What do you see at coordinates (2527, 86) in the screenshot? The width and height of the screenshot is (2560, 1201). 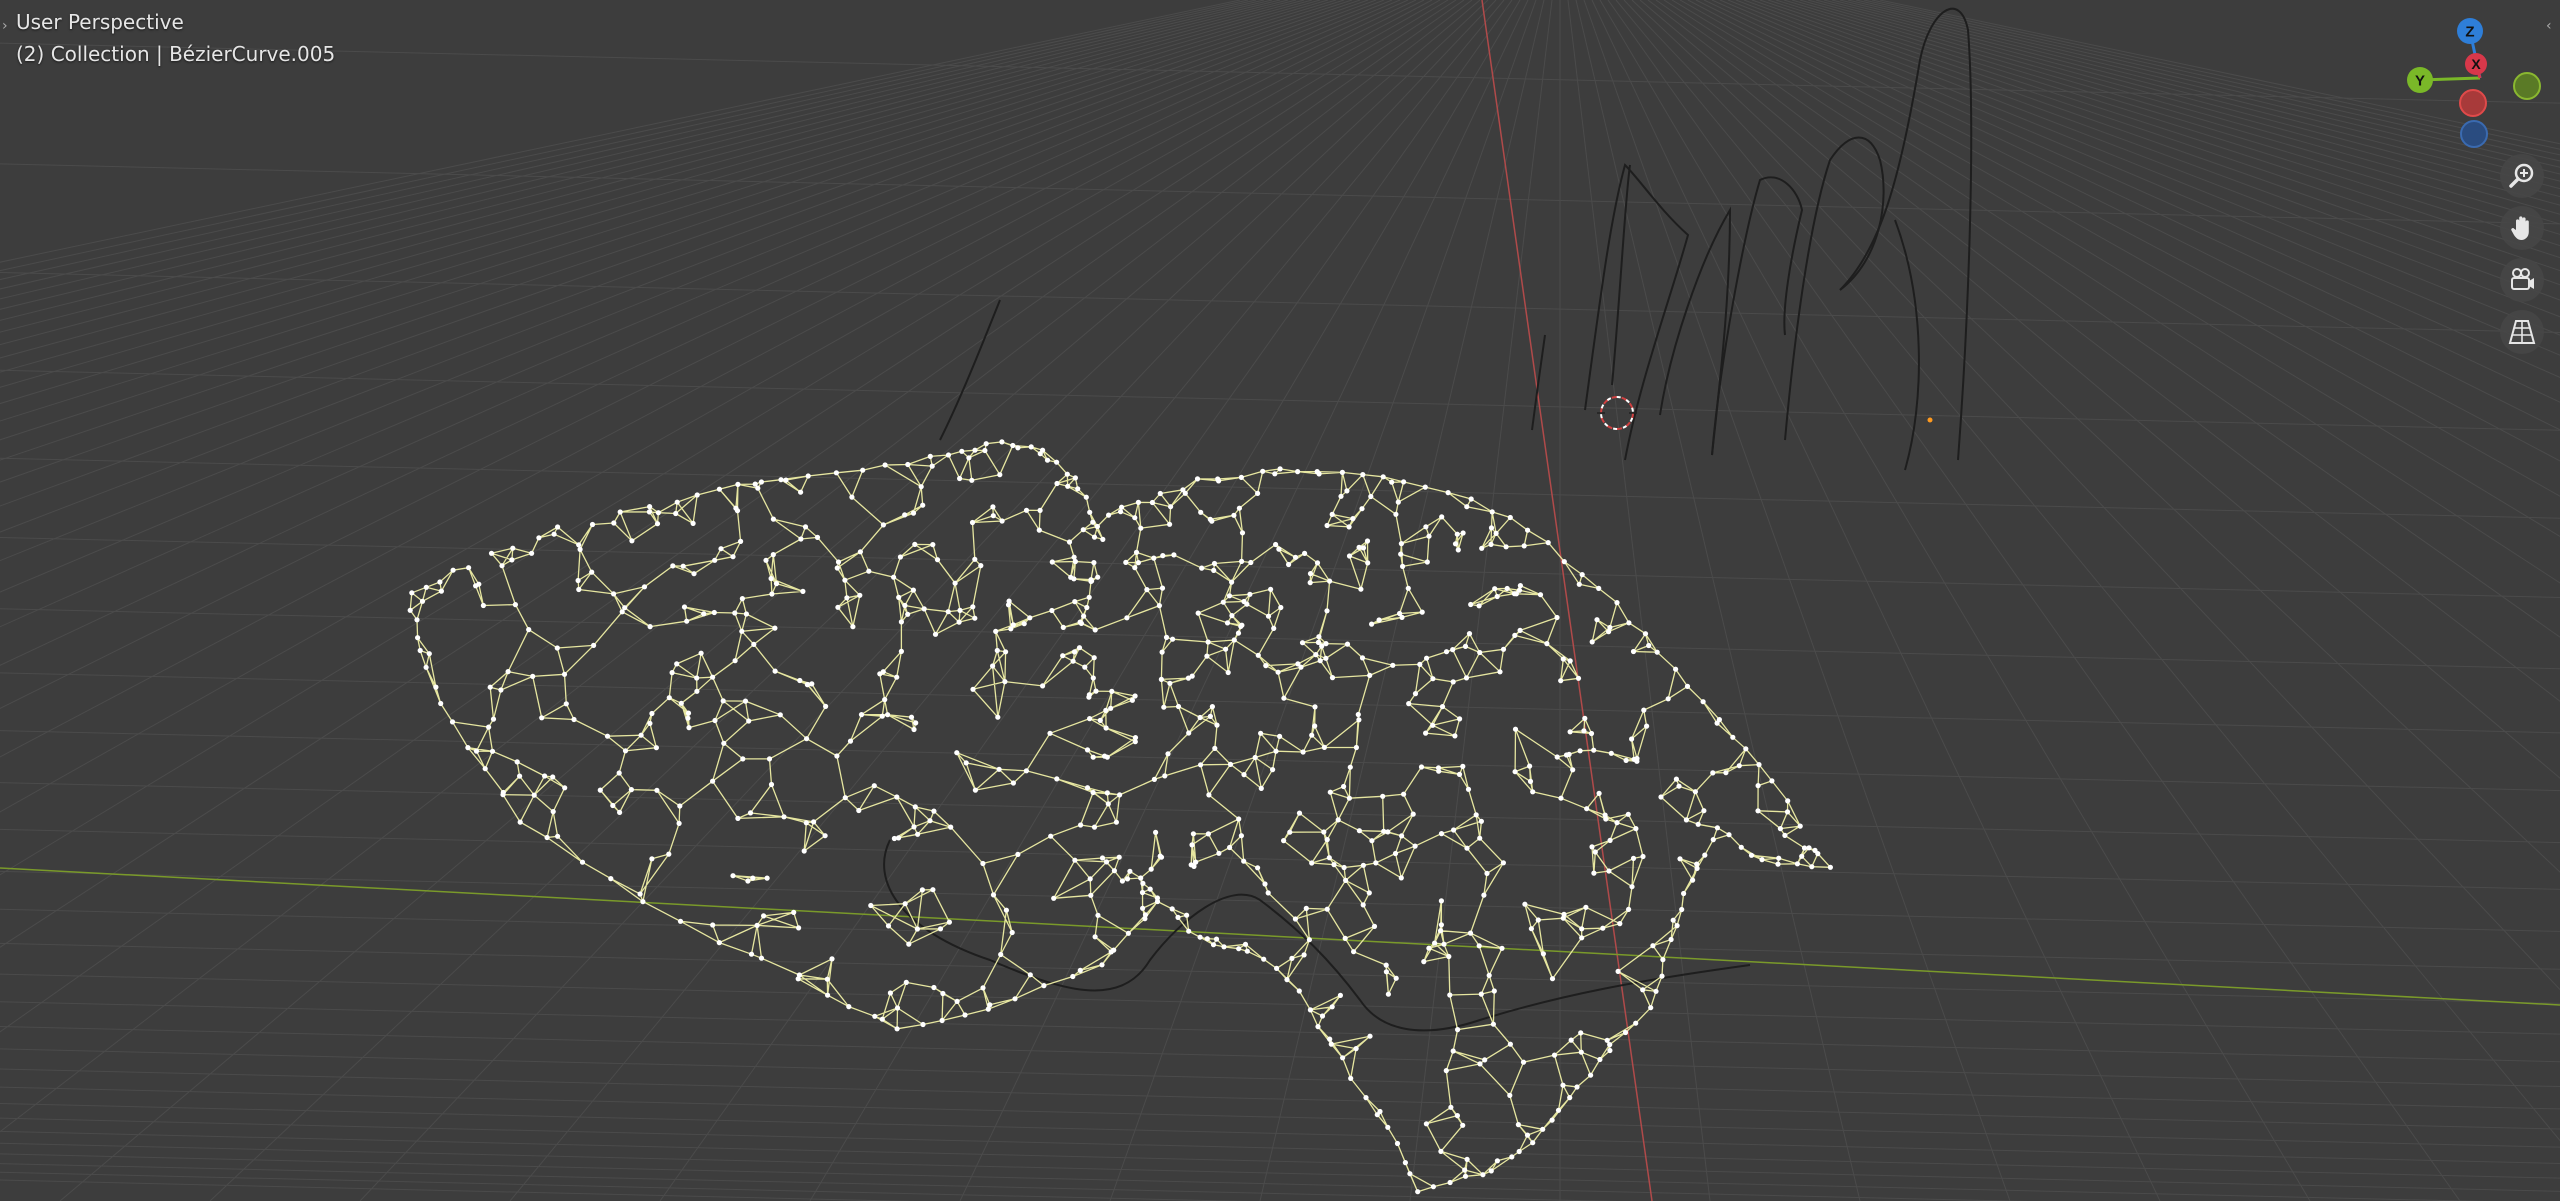 I see `gizmo-neg-y-axis` at bounding box center [2527, 86].